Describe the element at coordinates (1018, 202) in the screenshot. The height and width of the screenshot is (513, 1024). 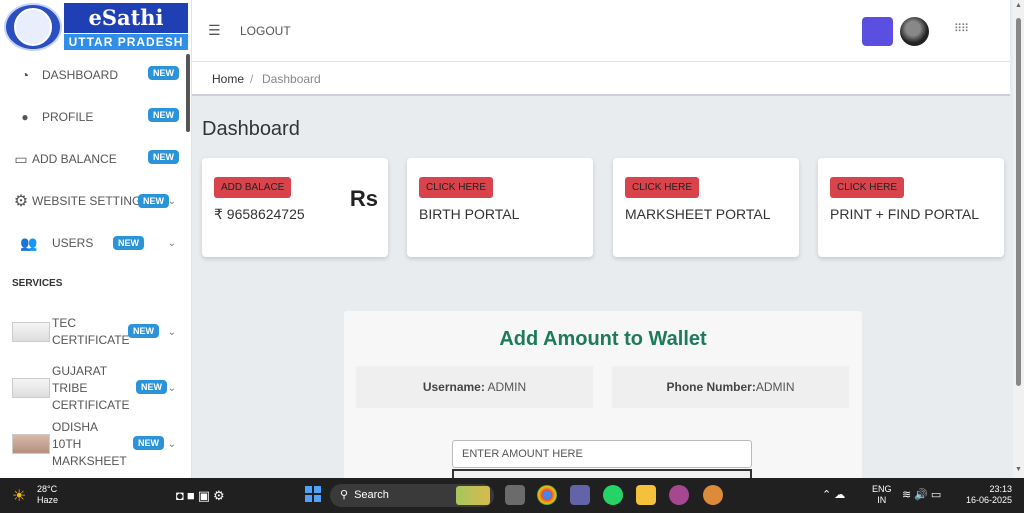
I see `scrollbar-thumb` at that location.